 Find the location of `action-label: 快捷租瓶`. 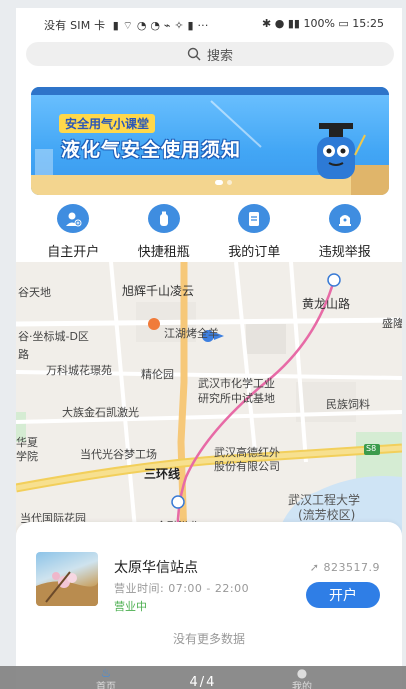

action-label: 快捷租瓶 is located at coordinates (163, 252).